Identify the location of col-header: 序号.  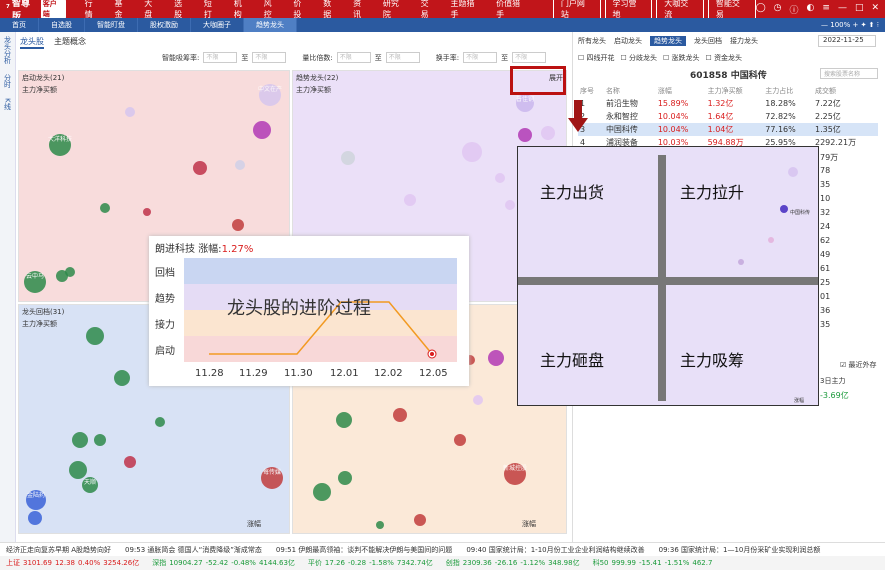
(591, 90).